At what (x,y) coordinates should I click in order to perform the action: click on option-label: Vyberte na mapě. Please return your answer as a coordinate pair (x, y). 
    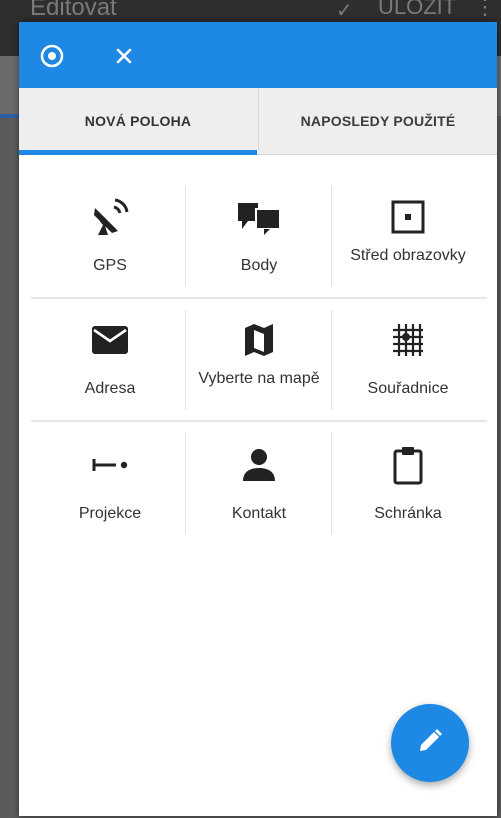
    Looking at the image, I should click on (259, 378).